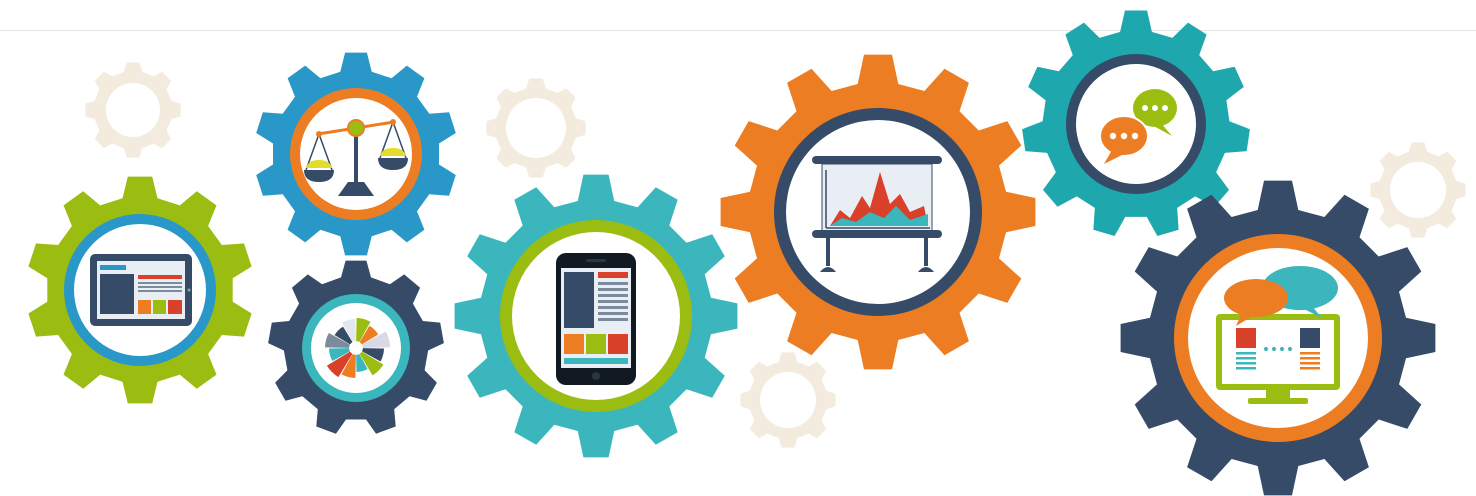 The height and width of the screenshot is (496, 1476). Describe the element at coordinates (596, 319) in the screenshot. I see `smartphone-icon` at that location.